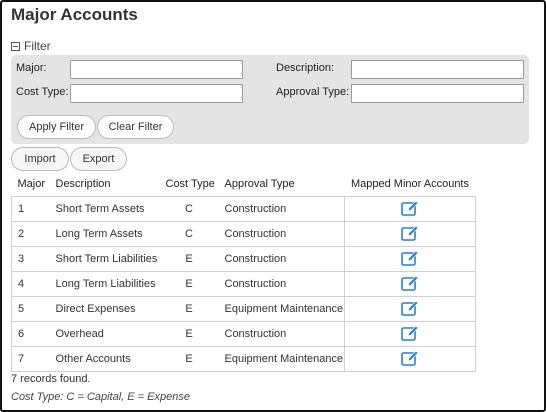  I want to click on column-header-description: Description, so click(105, 184).